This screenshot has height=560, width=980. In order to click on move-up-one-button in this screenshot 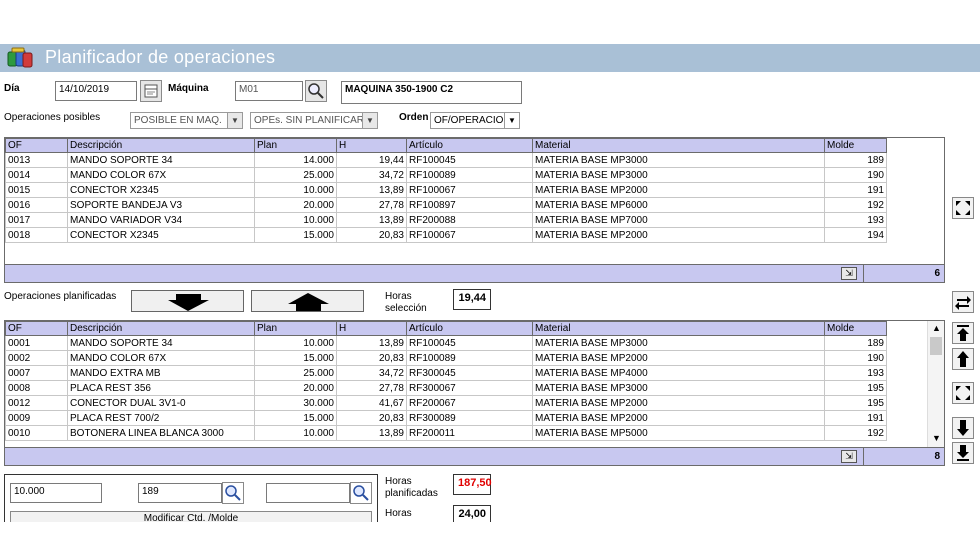, I will do `click(963, 359)`.